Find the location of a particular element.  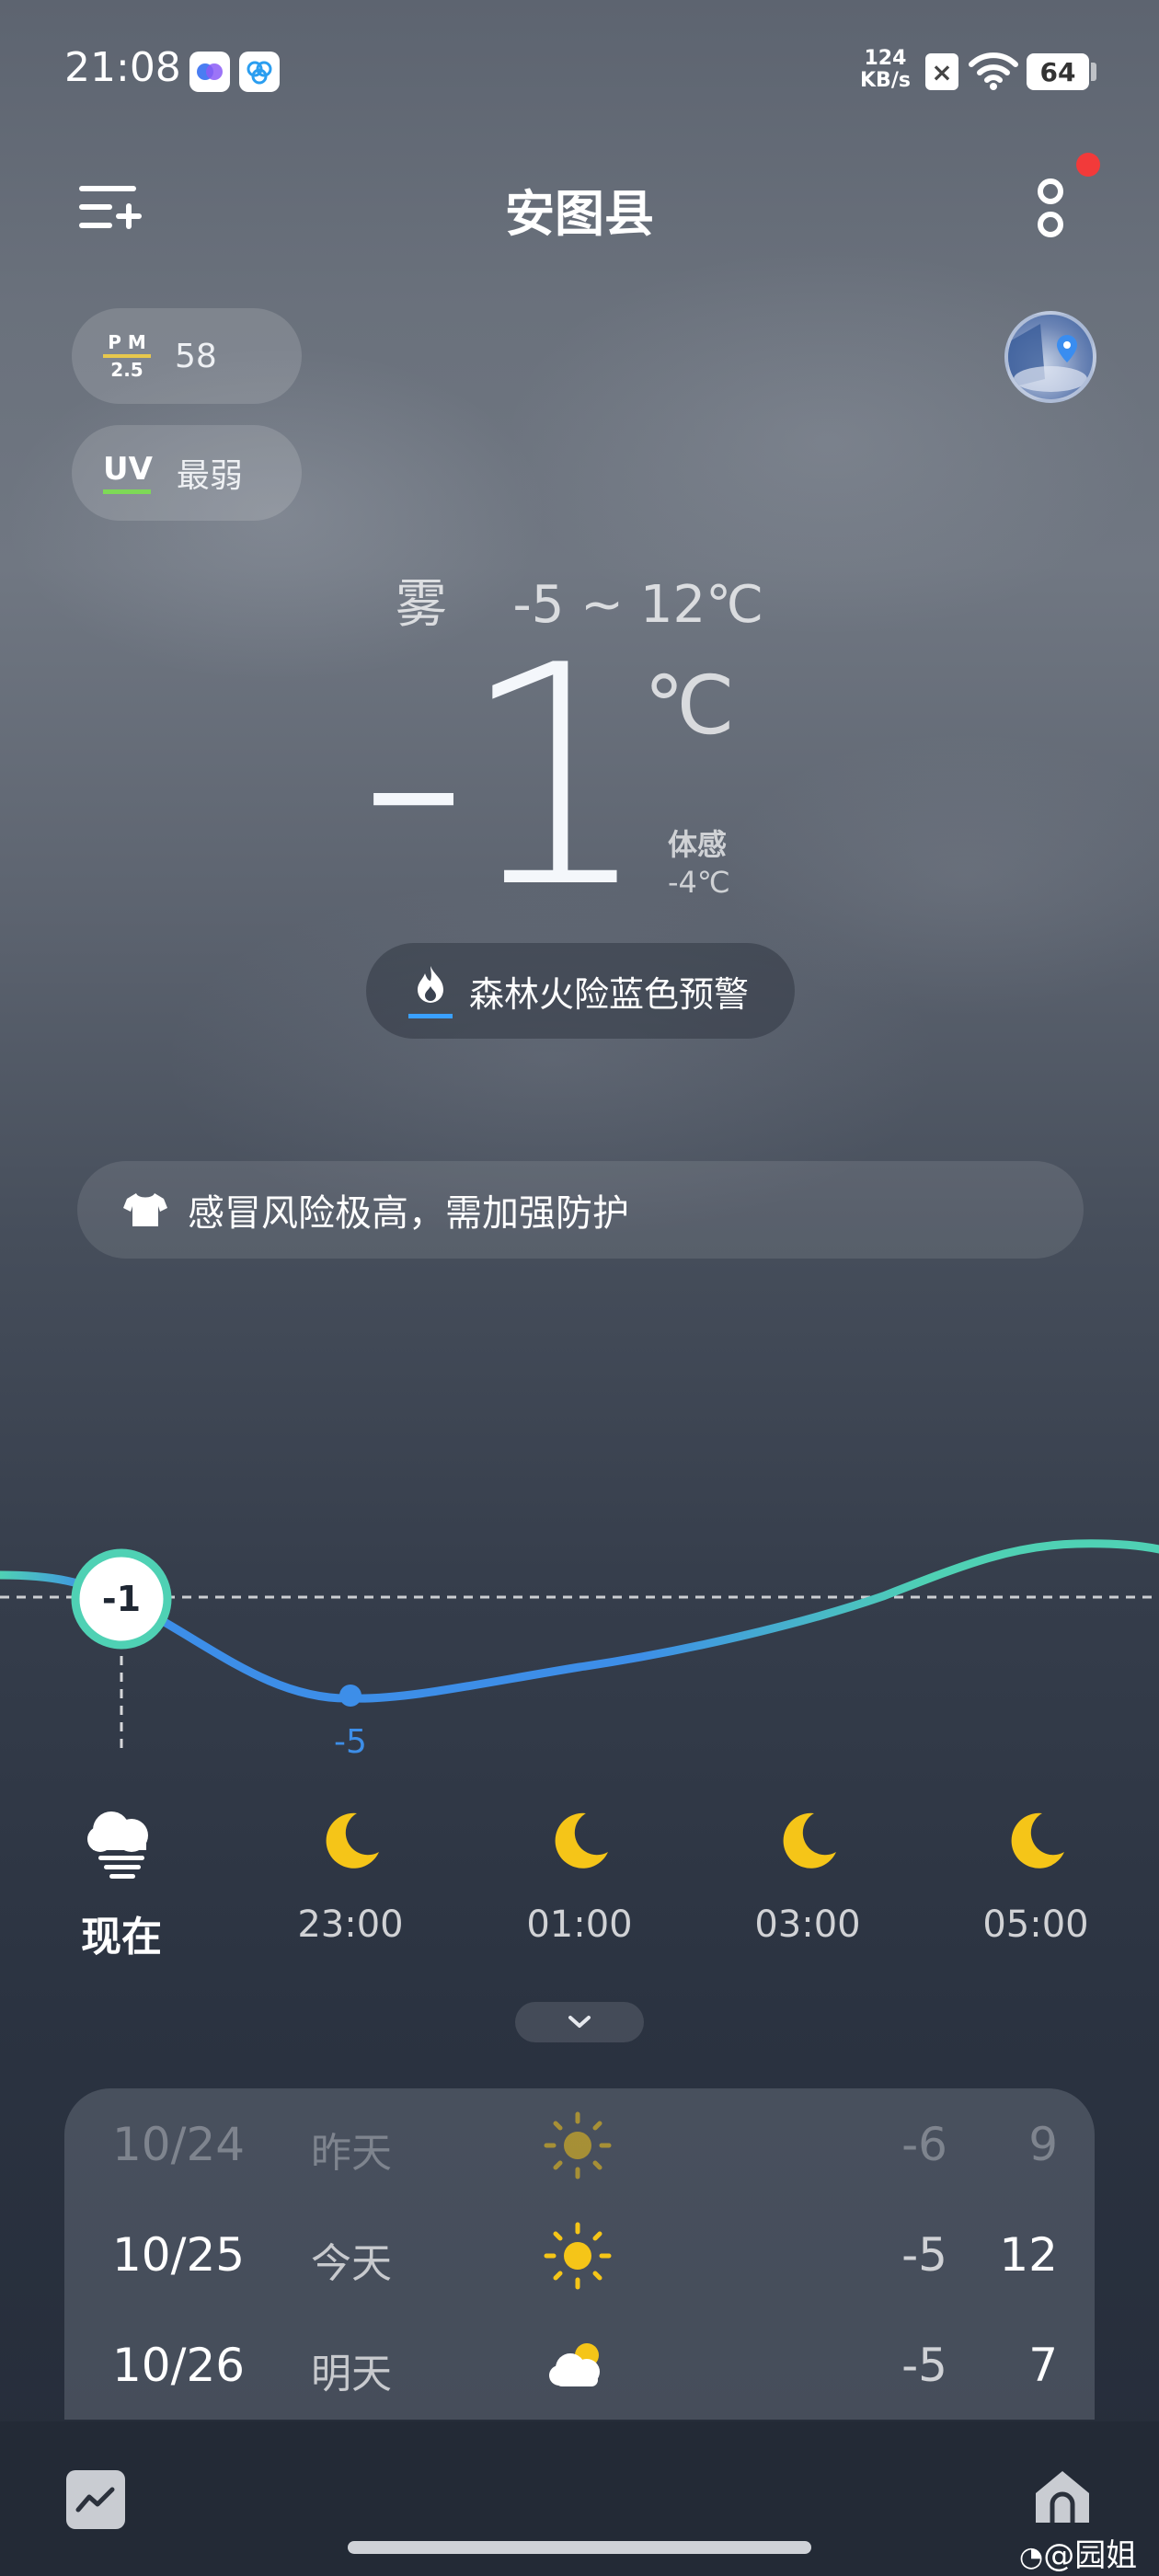

hour-item: 现在 is located at coordinates (121, 1880).